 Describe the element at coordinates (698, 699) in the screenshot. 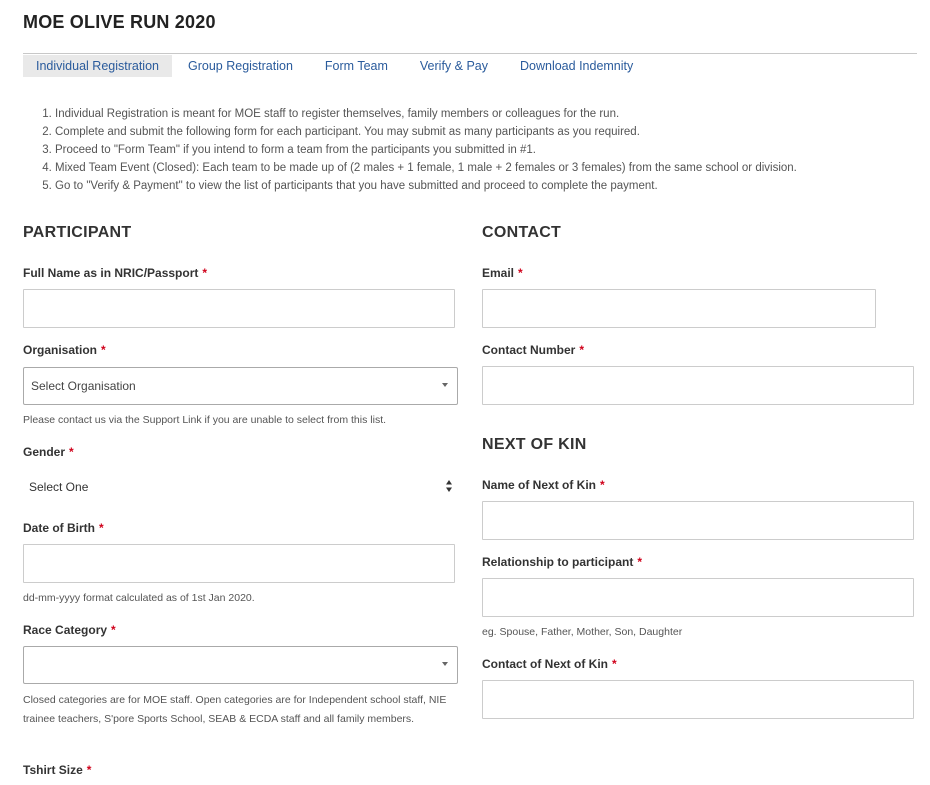

I see `next-of-kin-contact-input` at that location.